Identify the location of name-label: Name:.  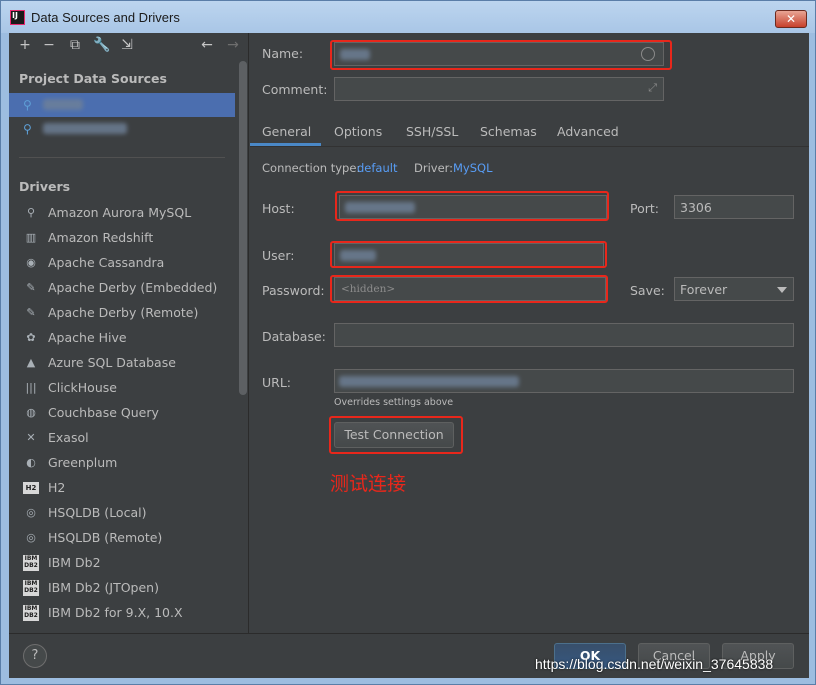
(283, 53).